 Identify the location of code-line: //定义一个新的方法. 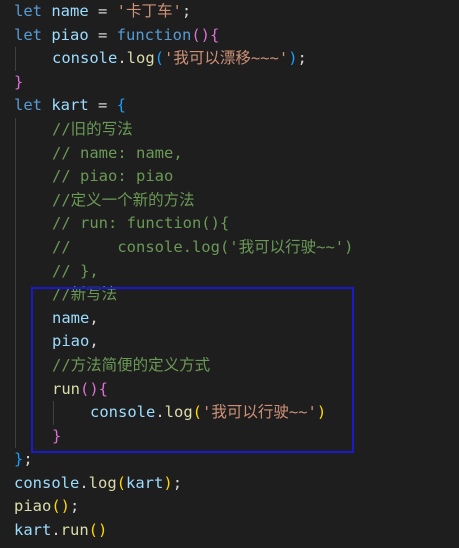
(236, 200).